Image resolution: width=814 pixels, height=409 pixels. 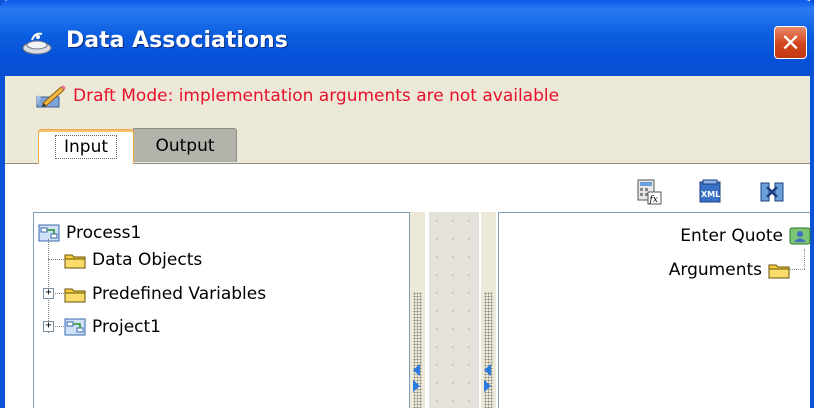 I want to click on tree-node-label: Enter Quote, so click(x=731, y=236).